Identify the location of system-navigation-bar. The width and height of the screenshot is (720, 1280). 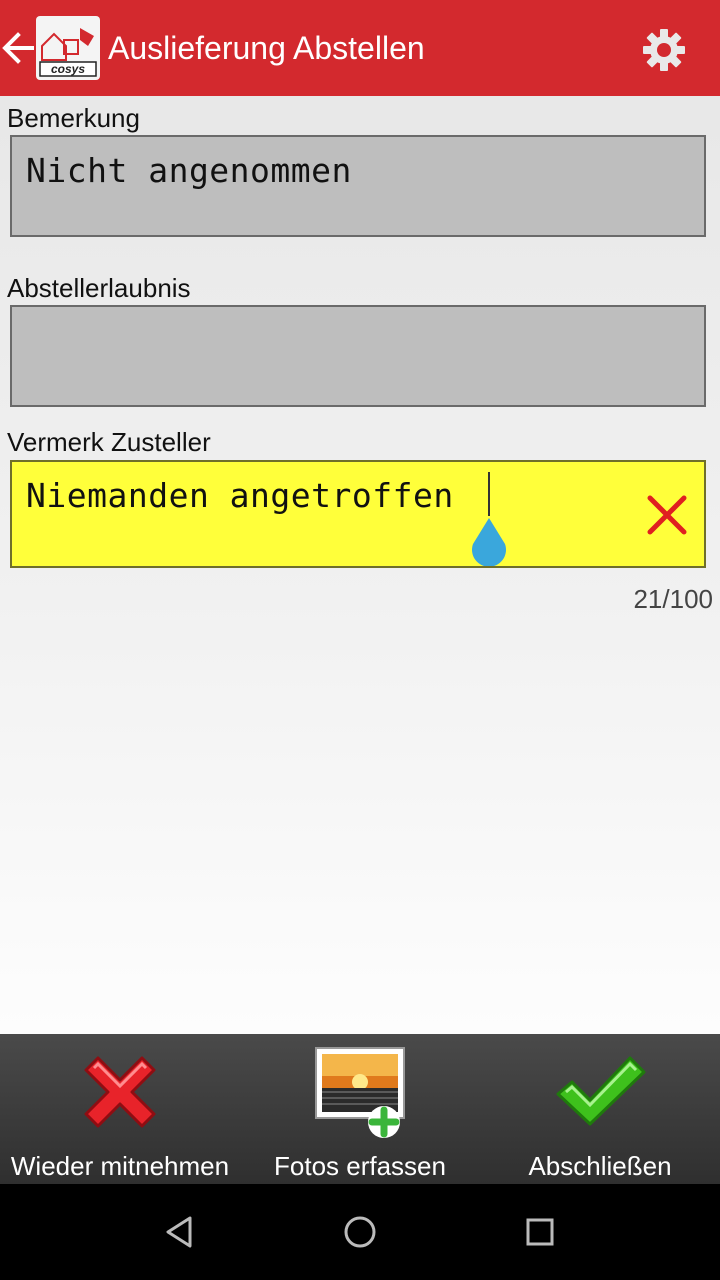
(360, 1232).